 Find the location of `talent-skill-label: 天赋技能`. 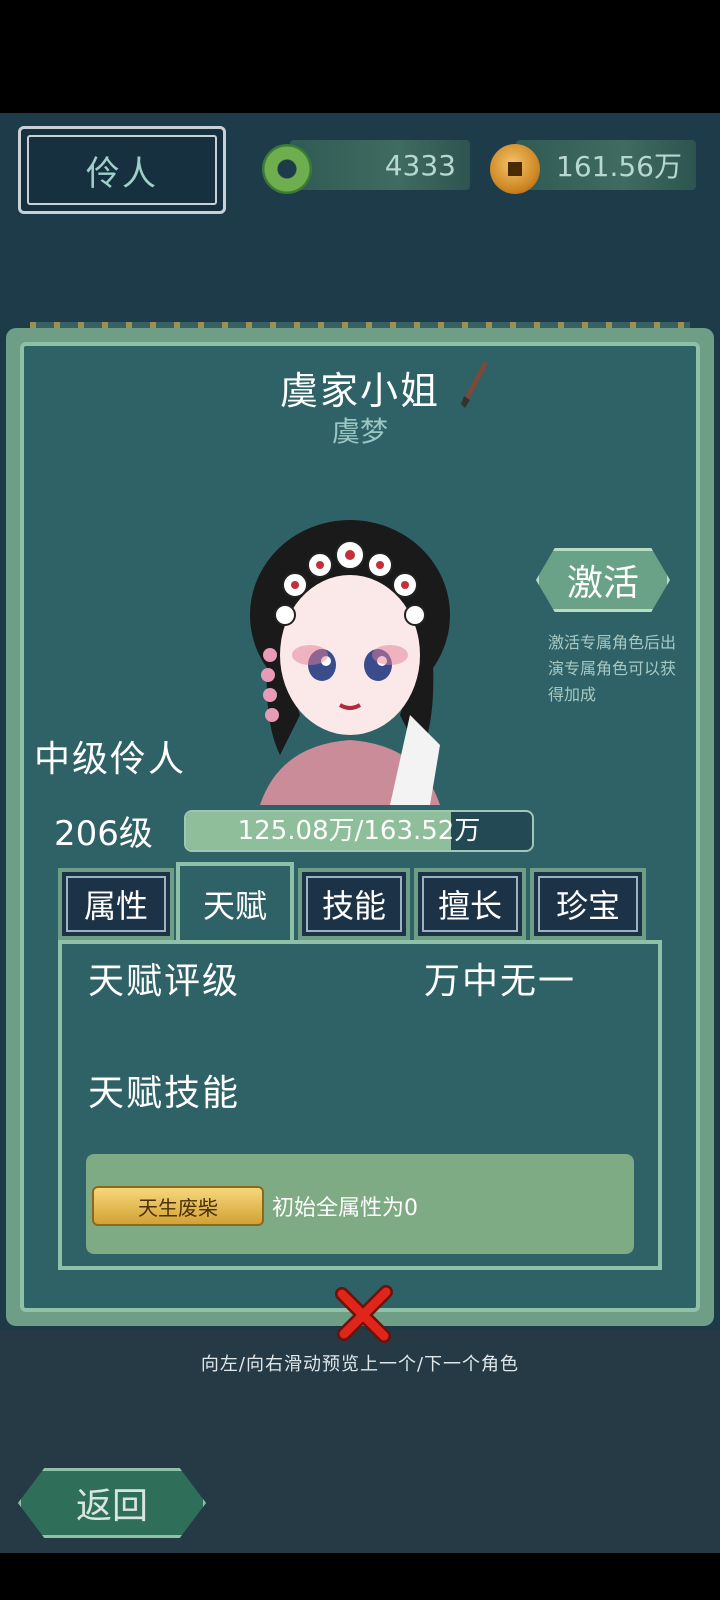

talent-skill-label: 天赋技能 is located at coordinates (164, 1093).